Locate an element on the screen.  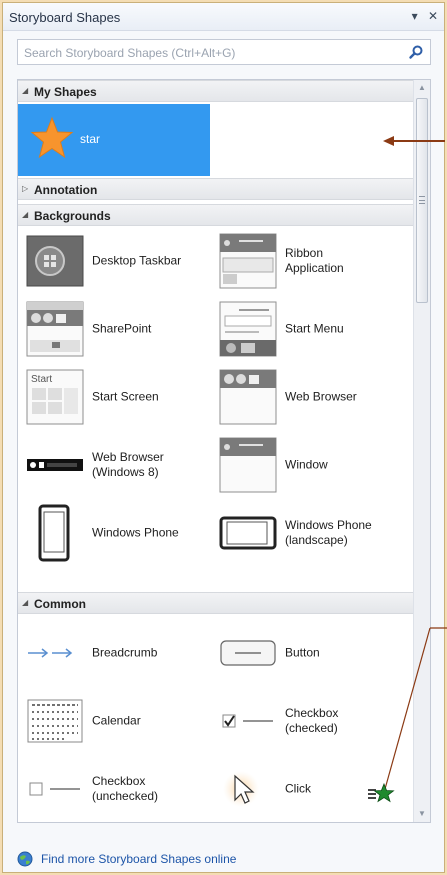
collapsed-arrow-icon: ▷ is located at coordinates (25, 188).